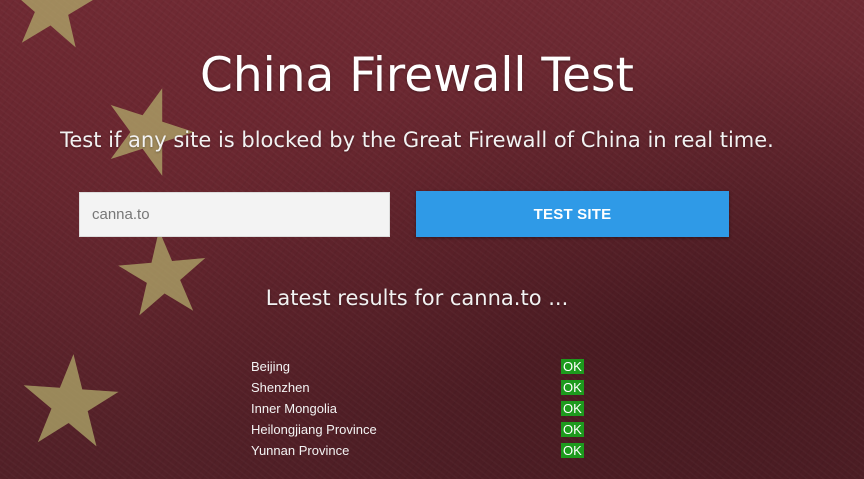 This screenshot has height=479, width=864. I want to click on table-row: Heilongjiang Province OK, so click(421, 429).